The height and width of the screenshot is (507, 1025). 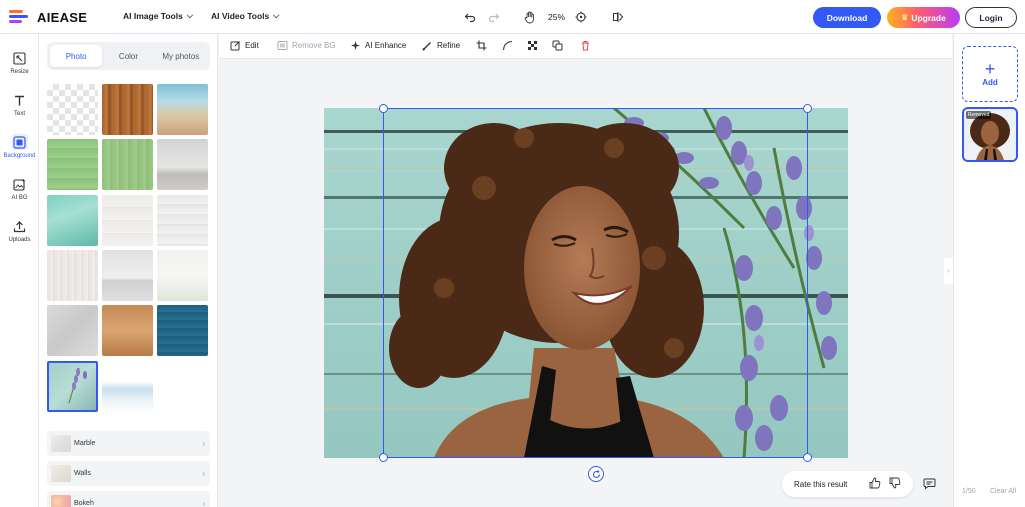 I want to click on rotate-handle, so click(x=596, y=474).